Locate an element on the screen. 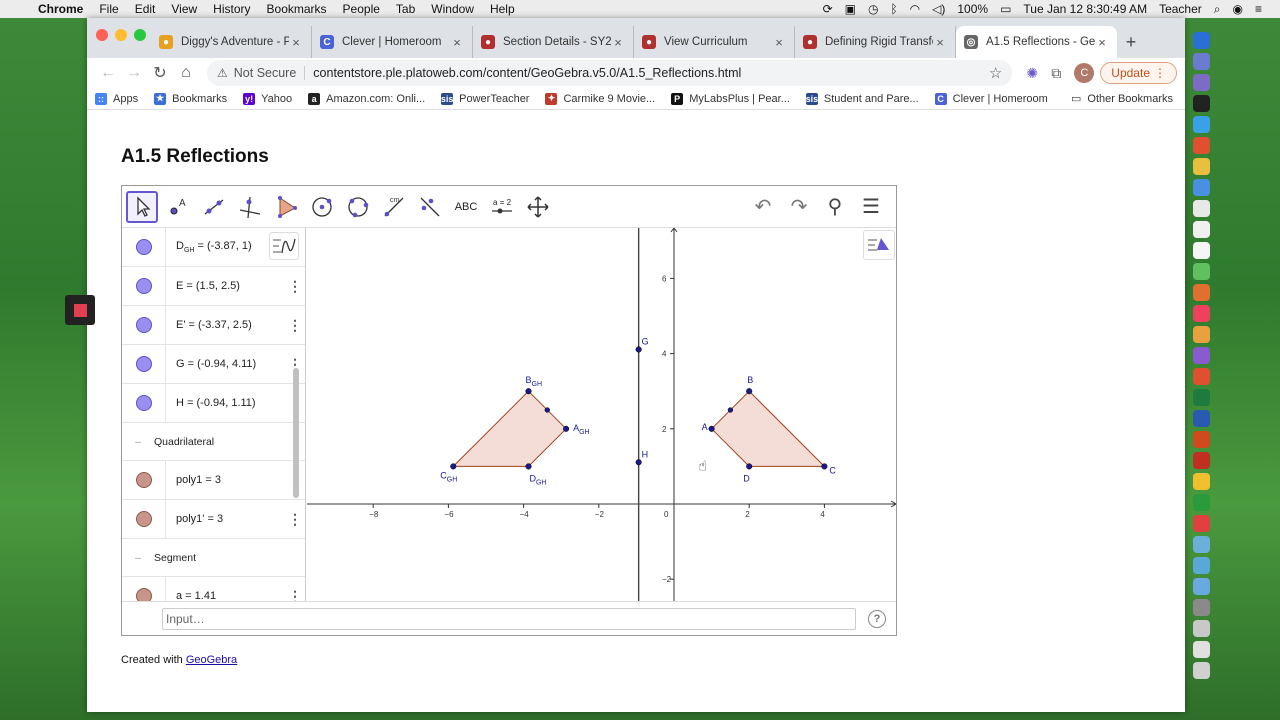 The height and width of the screenshot is (720, 1280). zoom-window-button is located at coordinates (140, 35).